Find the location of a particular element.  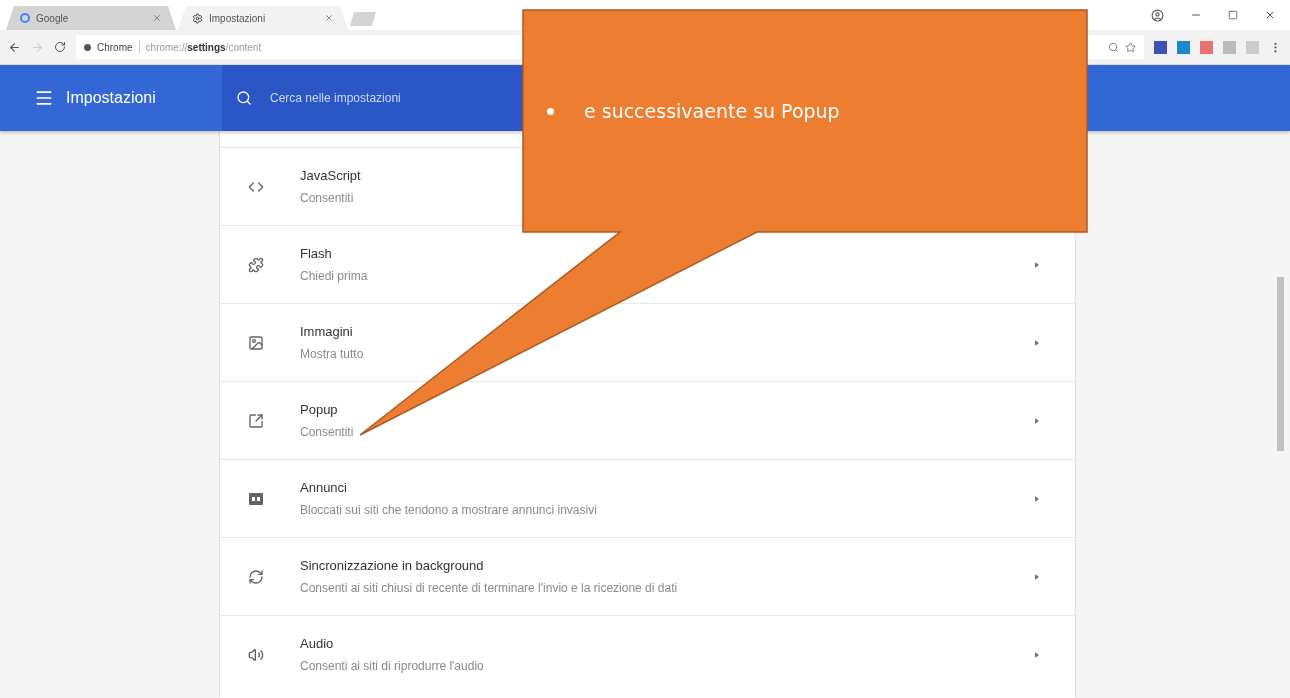

setting-title: Immagini is located at coordinates (327, 331).